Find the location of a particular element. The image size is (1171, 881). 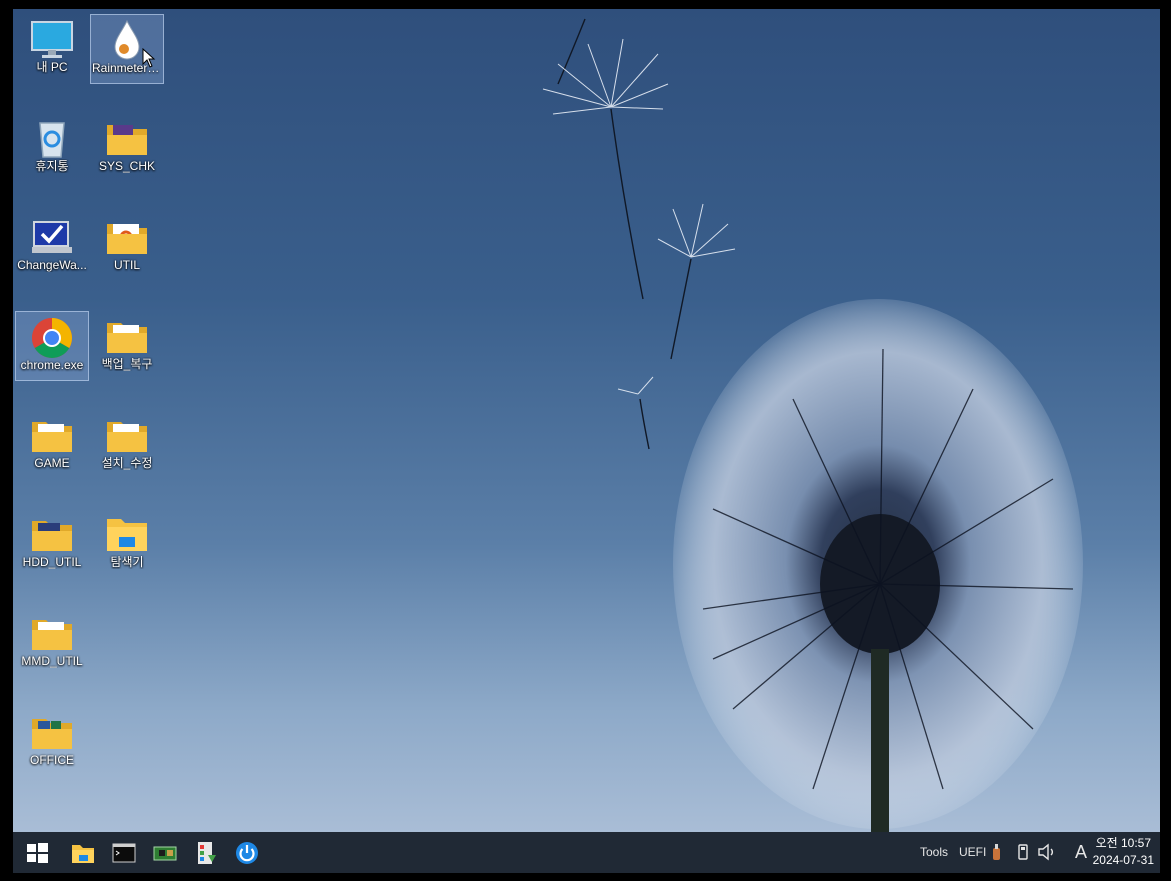

desktop-icon-mmd-util: MMD_UTIL is located at coordinates (52, 643).